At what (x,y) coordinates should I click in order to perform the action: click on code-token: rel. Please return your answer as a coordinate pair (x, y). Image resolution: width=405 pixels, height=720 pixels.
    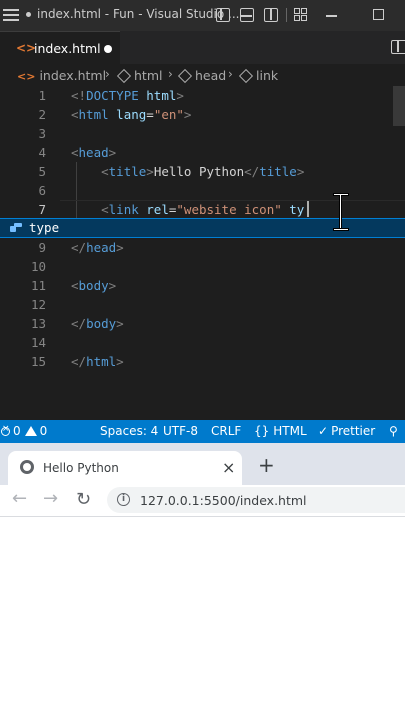
    Looking at the image, I should click on (157, 209).